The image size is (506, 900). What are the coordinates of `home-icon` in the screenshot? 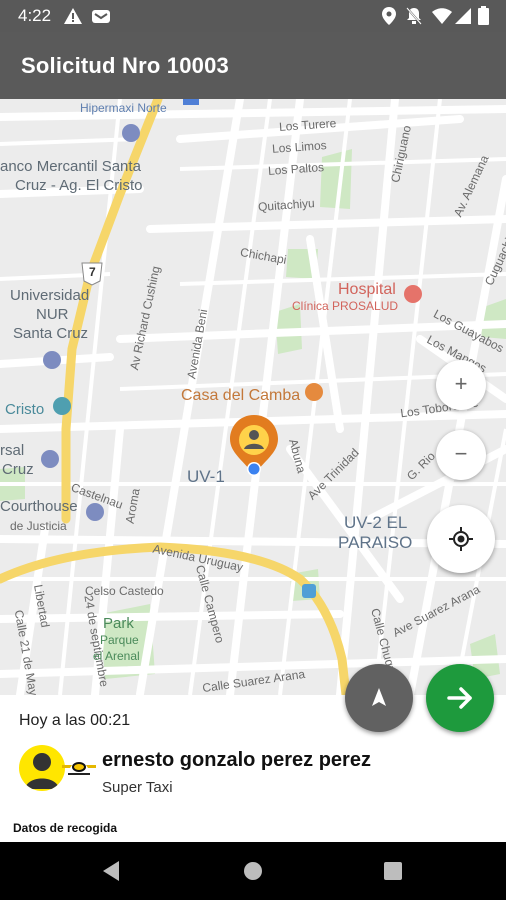 It's located at (253, 871).